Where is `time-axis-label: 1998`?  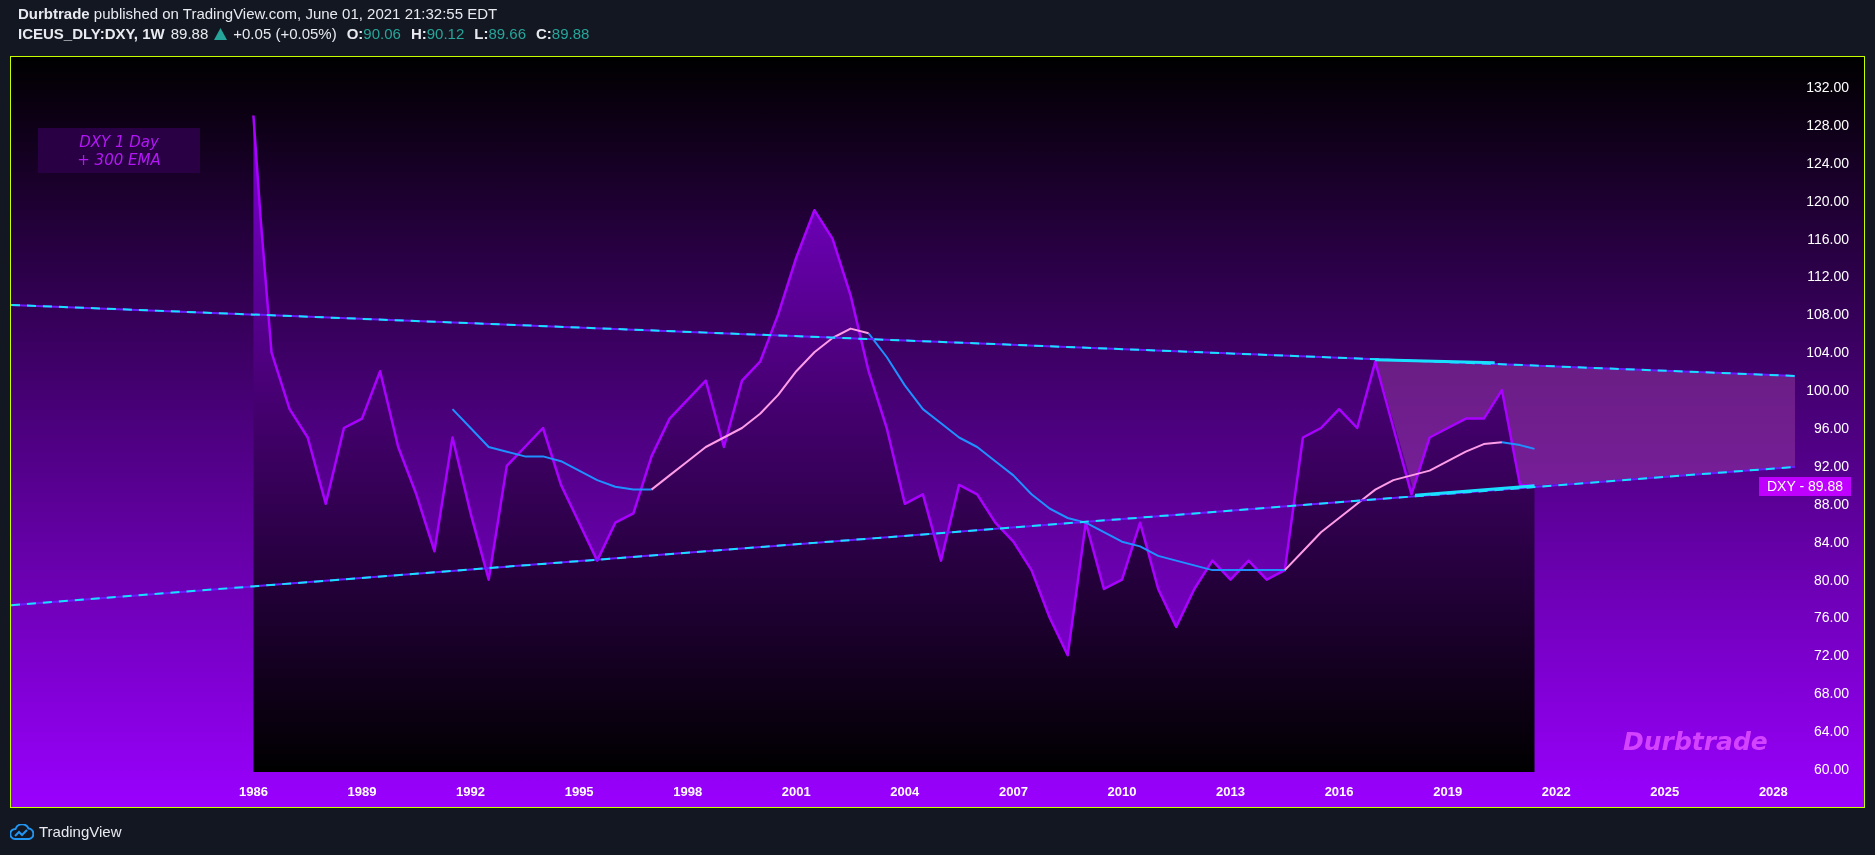 time-axis-label: 1998 is located at coordinates (688, 791).